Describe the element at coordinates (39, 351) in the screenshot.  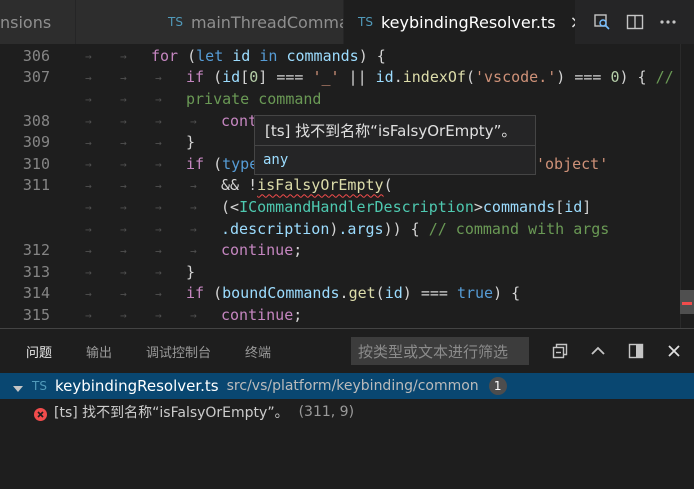
I see `tab-problems: 问题` at that location.